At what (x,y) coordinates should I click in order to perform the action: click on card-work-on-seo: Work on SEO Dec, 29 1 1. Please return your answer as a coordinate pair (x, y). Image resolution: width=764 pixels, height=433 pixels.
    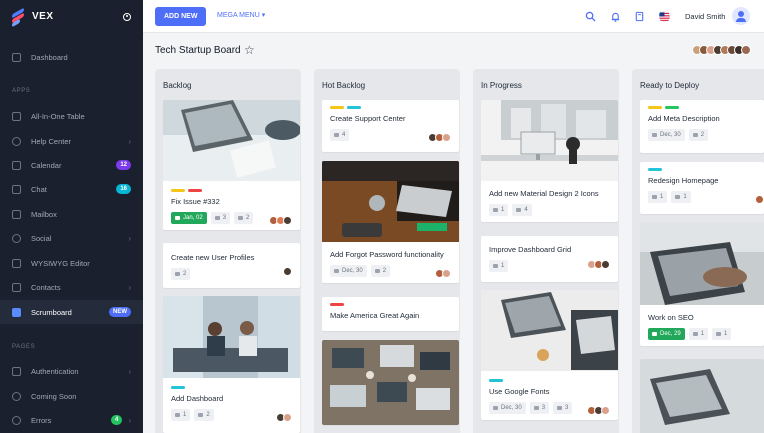
    Looking at the image, I should click on (702, 284).